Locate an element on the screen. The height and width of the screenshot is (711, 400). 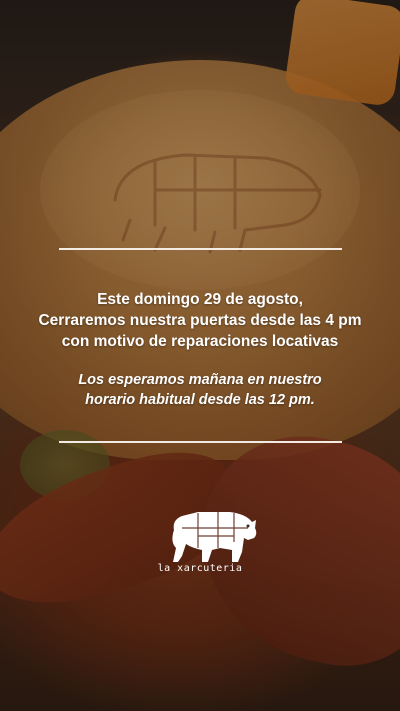
note-line: horario habitual desde las 12 pm. is located at coordinates (200, 400).